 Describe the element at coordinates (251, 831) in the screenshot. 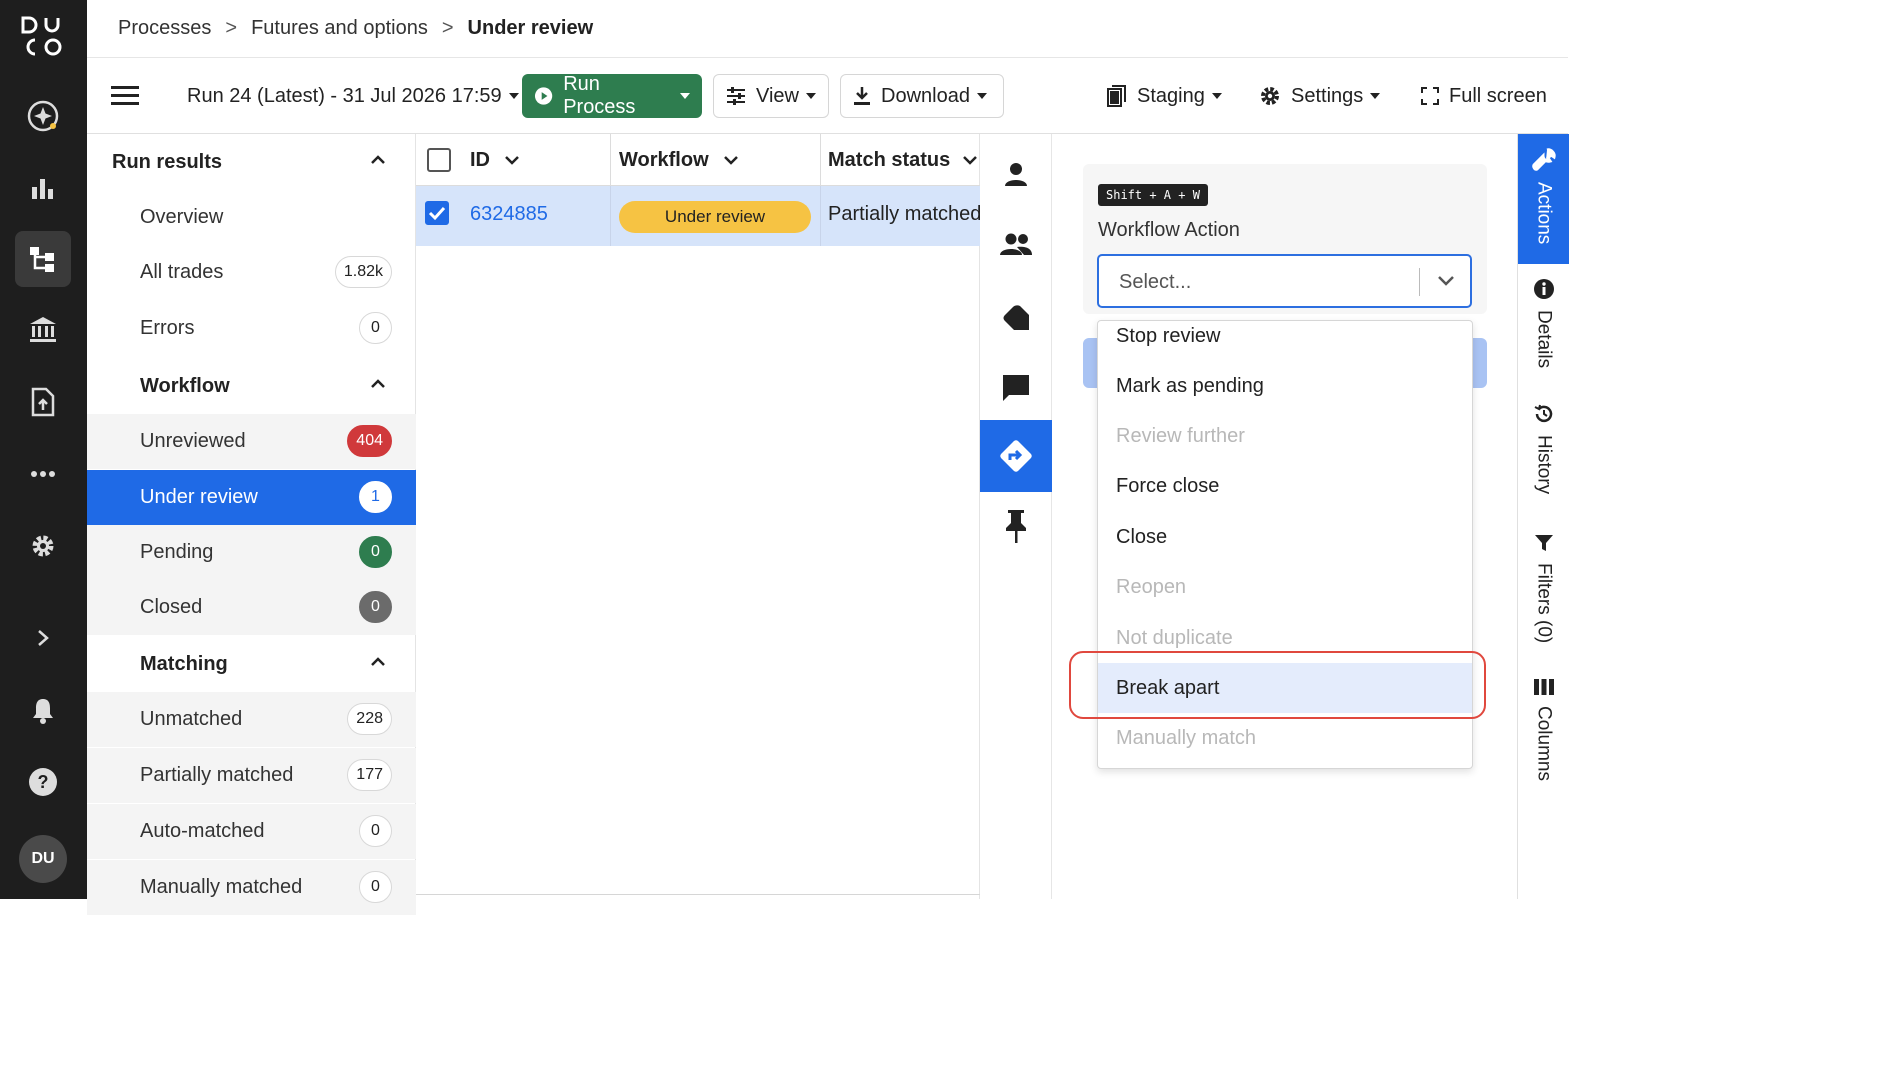

I see `sidebar-item-auto-matched: Auto-matched 0` at that location.